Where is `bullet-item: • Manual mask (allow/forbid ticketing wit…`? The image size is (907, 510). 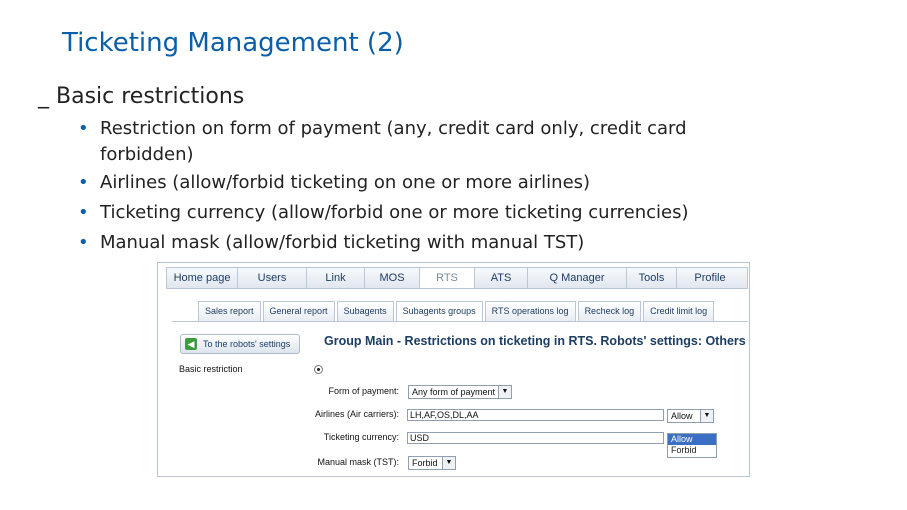 bullet-item: • Manual mask (allow/forbid ticketing wit… is located at coordinates (428, 243).